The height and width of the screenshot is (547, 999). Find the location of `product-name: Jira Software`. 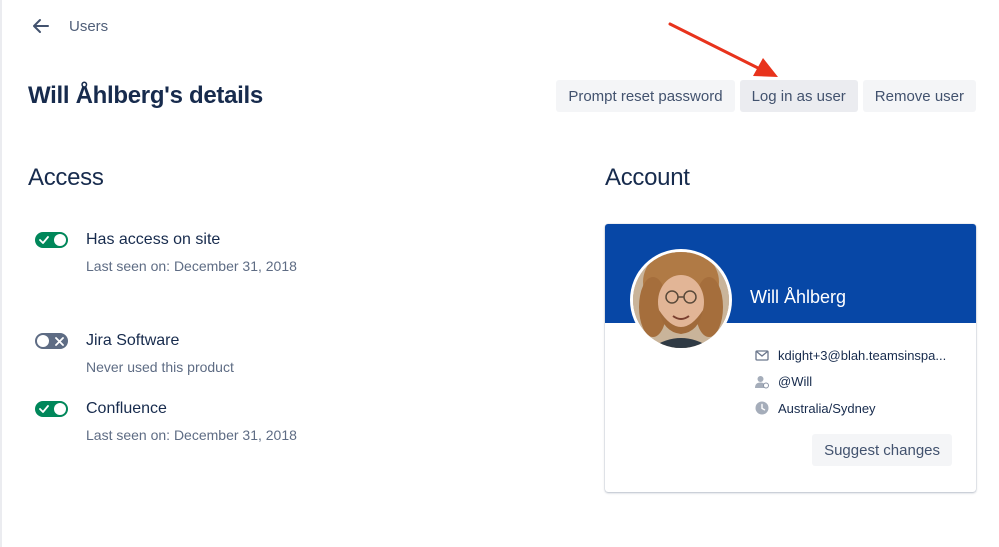

product-name: Jira Software is located at coordinates (133, 340).